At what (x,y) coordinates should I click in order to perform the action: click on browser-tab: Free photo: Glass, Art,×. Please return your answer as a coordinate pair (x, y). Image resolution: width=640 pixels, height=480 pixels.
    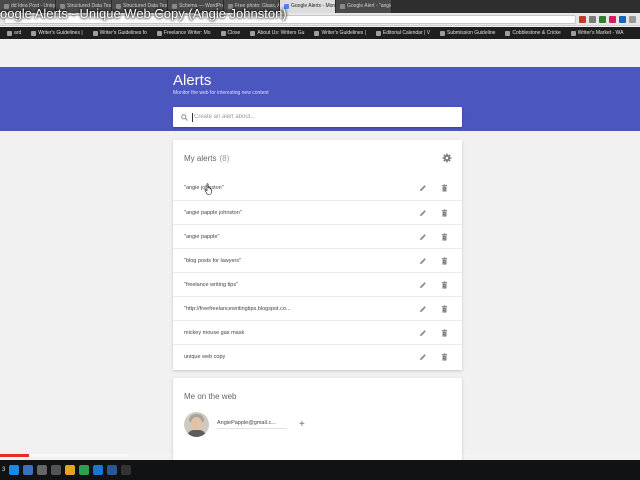
    Looking at the image, I should click on (252, 6).